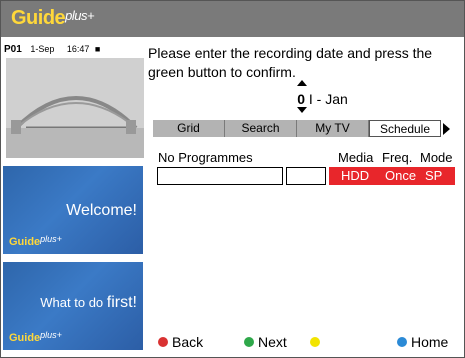  What do you see at coordinates (189, 128) in the screenshot?
I see `tab-grid: Grid` at bounding box center [189, 128].